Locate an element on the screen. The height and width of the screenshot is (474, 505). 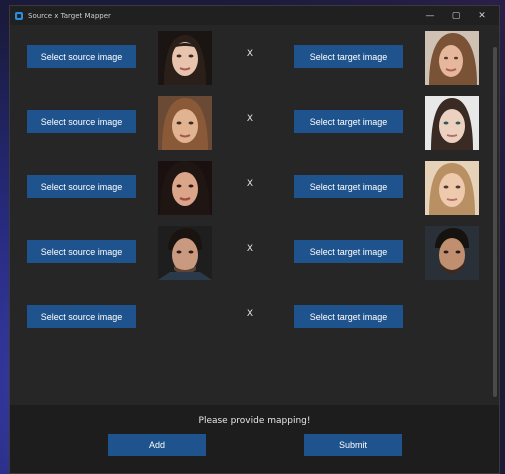
add-button: Add is located at coordinates (157, 445).